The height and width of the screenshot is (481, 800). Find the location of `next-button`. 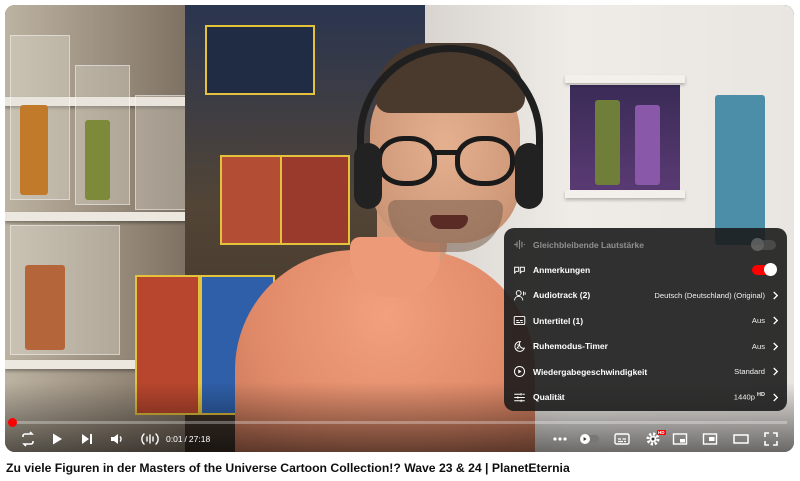

next-button is located at coordinates (87, 439).